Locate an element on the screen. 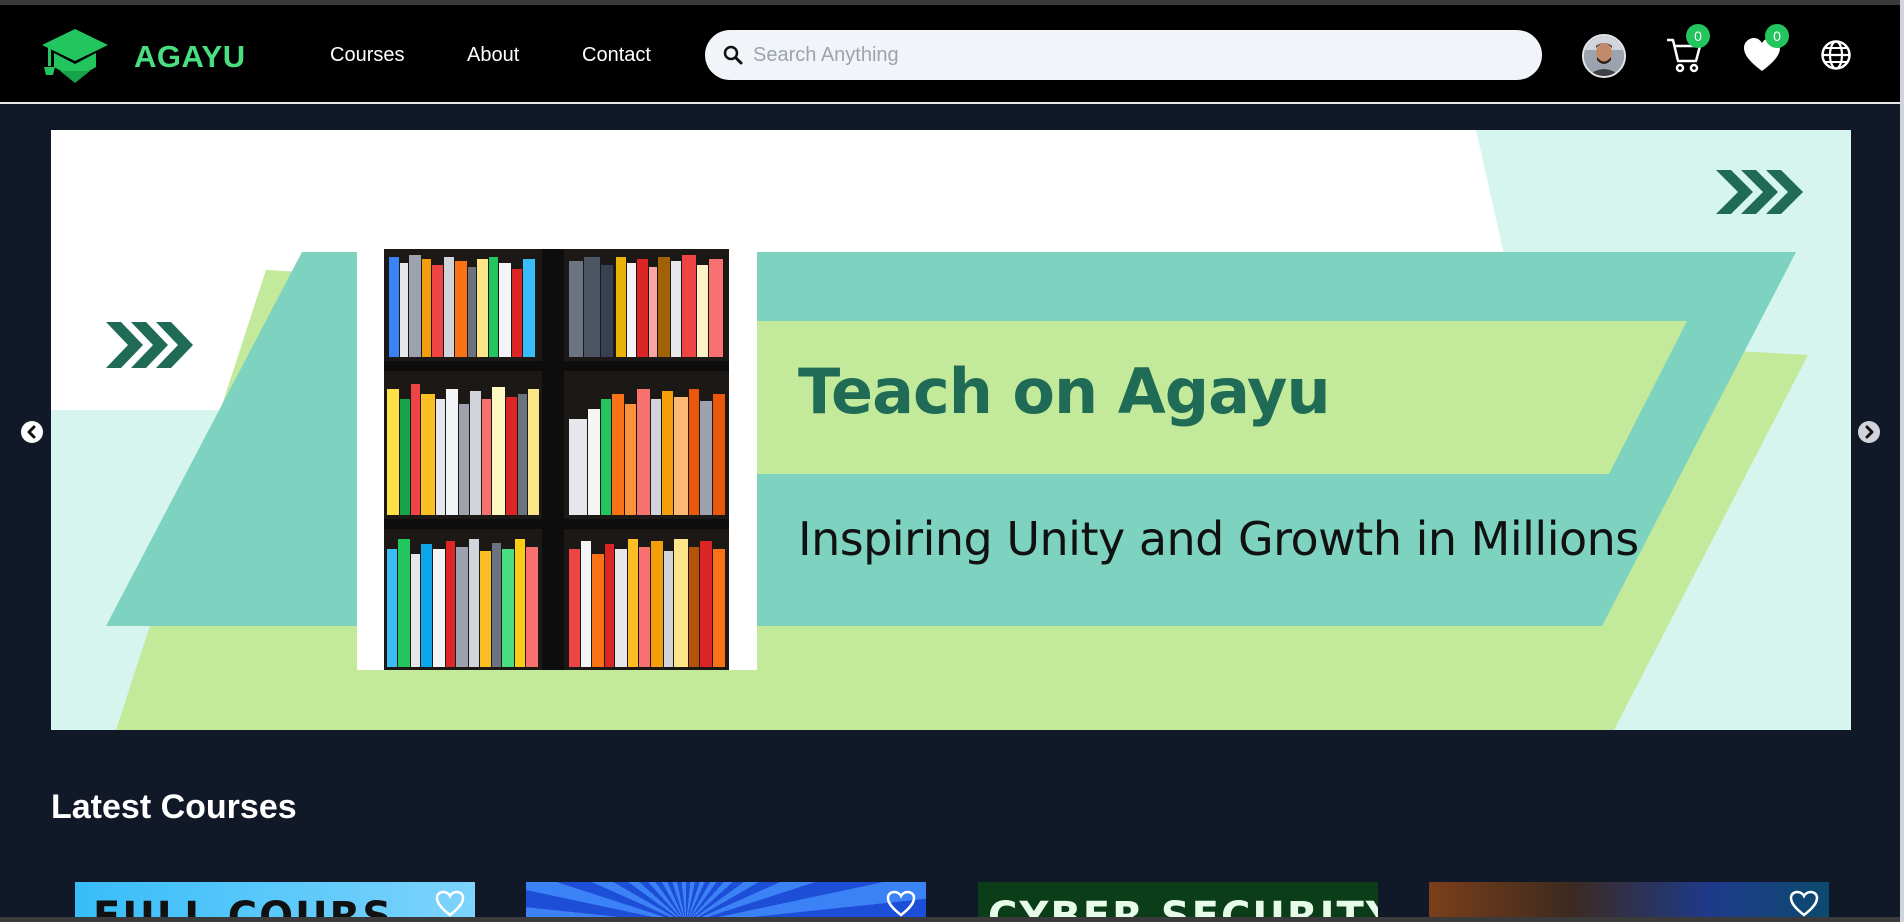 This screenshot has height=922, width=1904. nav-link-about: About is located at coordinates (493, 55).